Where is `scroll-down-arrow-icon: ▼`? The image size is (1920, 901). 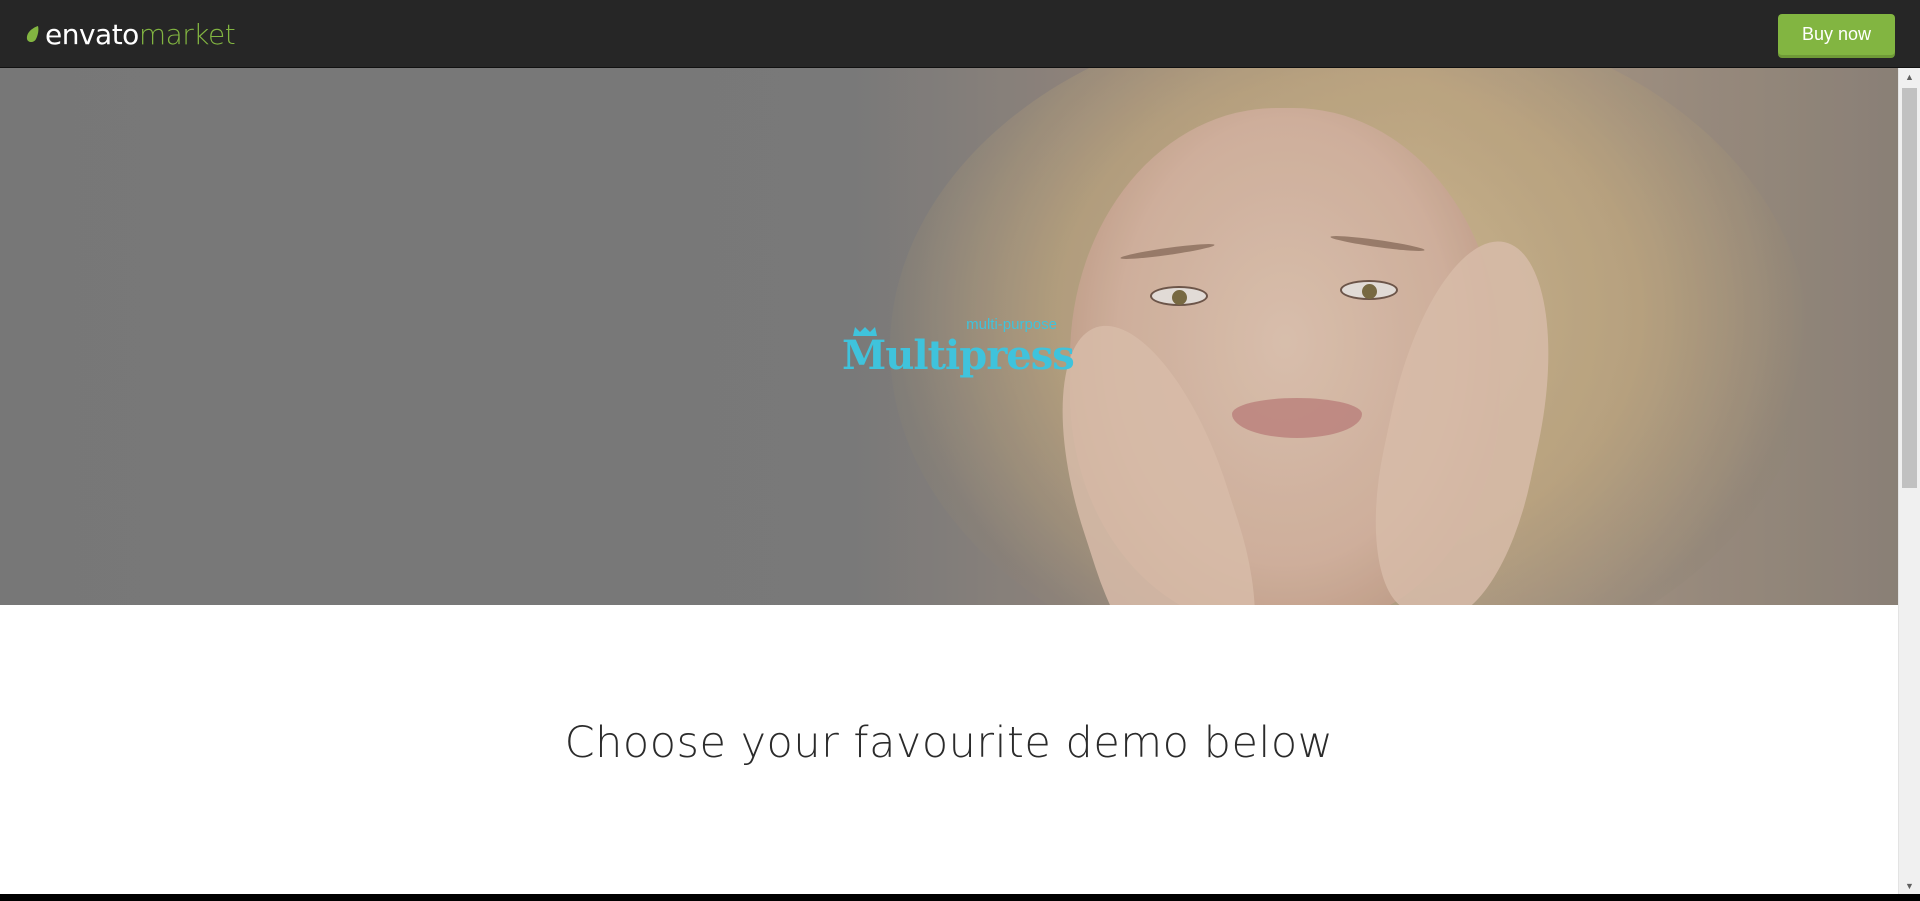 scroll-down-arrow-icon: ▼ is located at coordinates (1909, 885).